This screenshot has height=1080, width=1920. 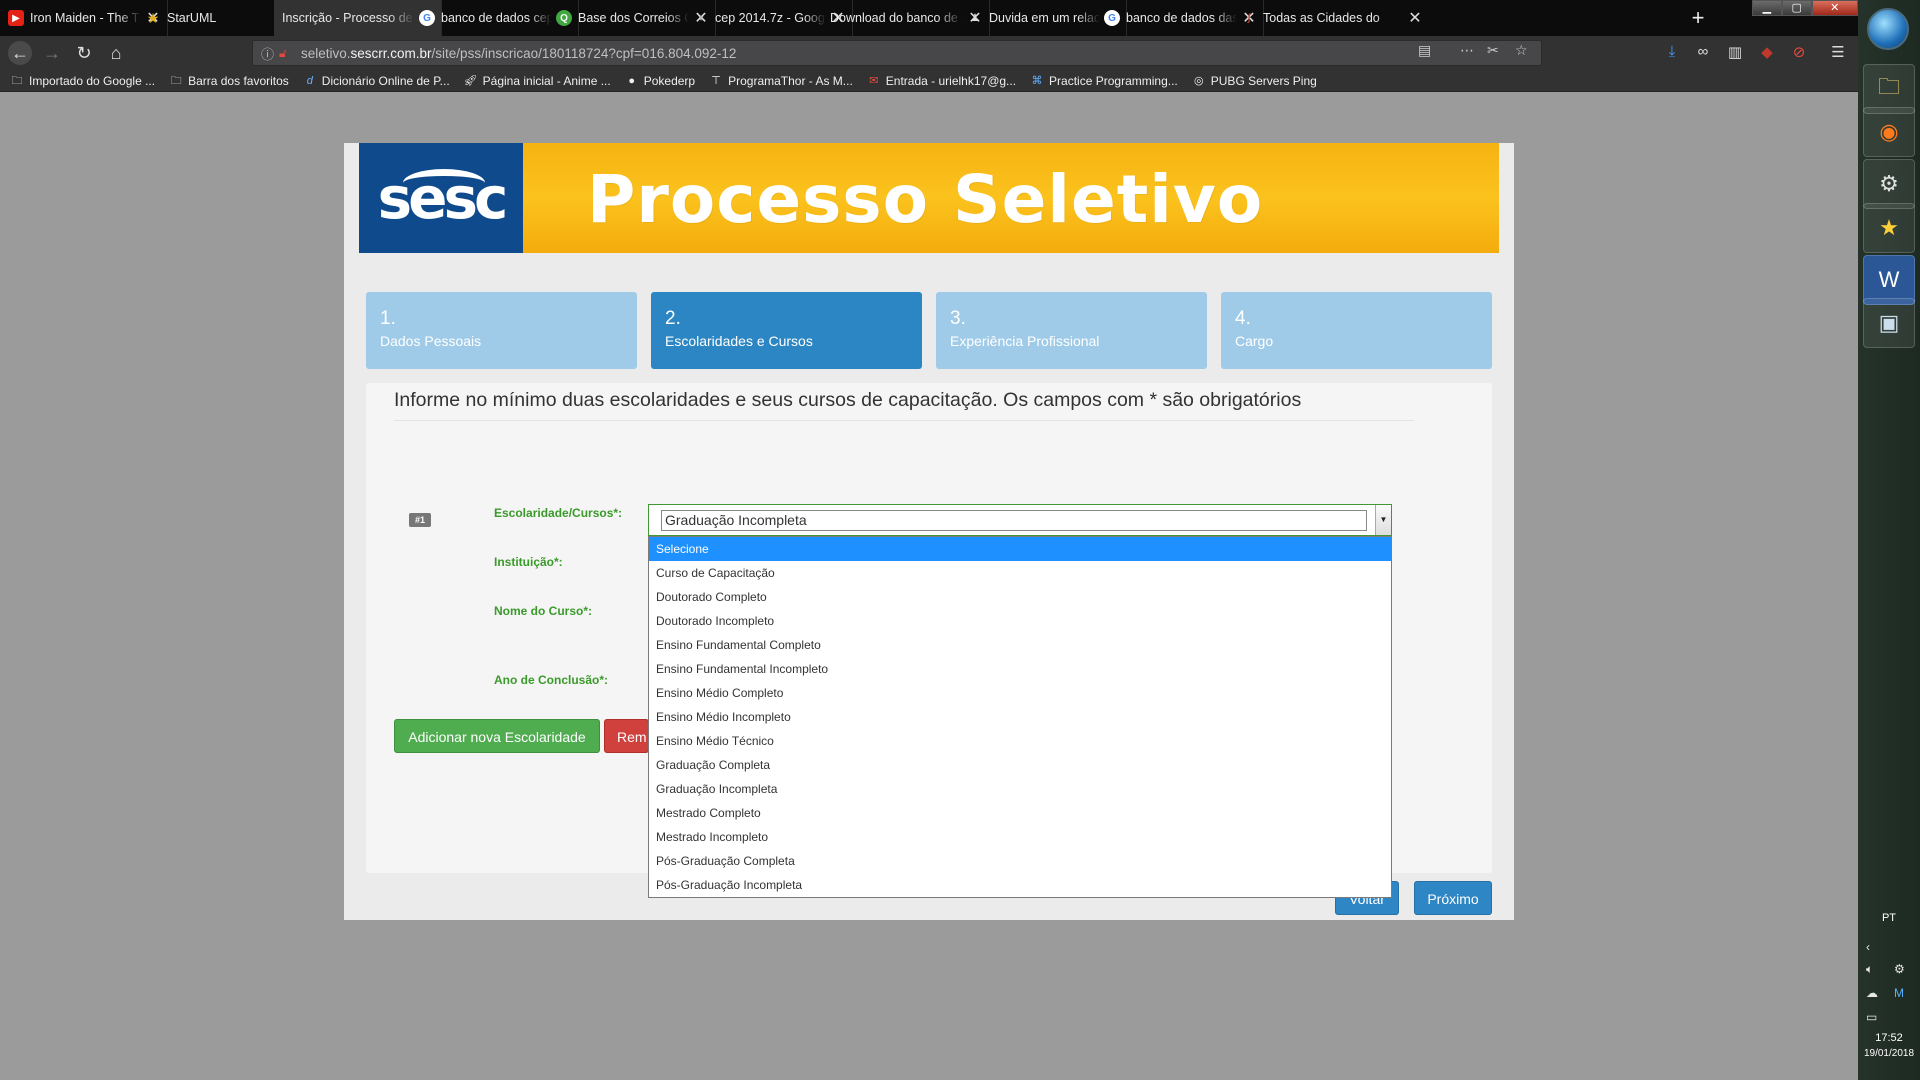 What do you see at coordinates (497, 736) in the screenshot?
I see `add-escolaridade-button: Adicionar nova Escolaridade` at bounding box center [497, 736].